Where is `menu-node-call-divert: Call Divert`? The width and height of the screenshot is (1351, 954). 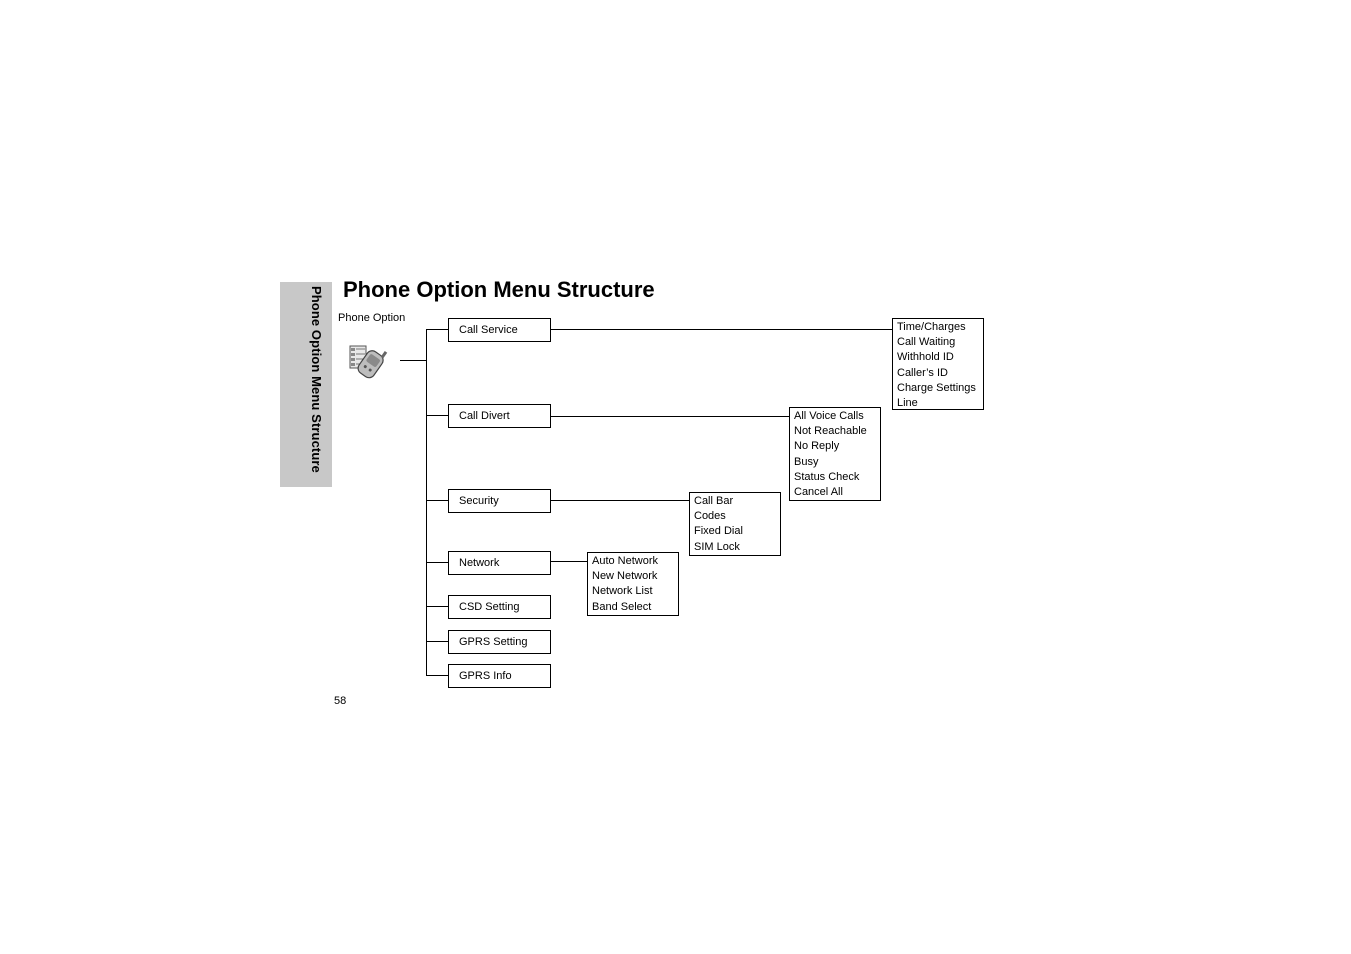
menu-node-call-divert: Call Divert is located at coordinates (499, 416).